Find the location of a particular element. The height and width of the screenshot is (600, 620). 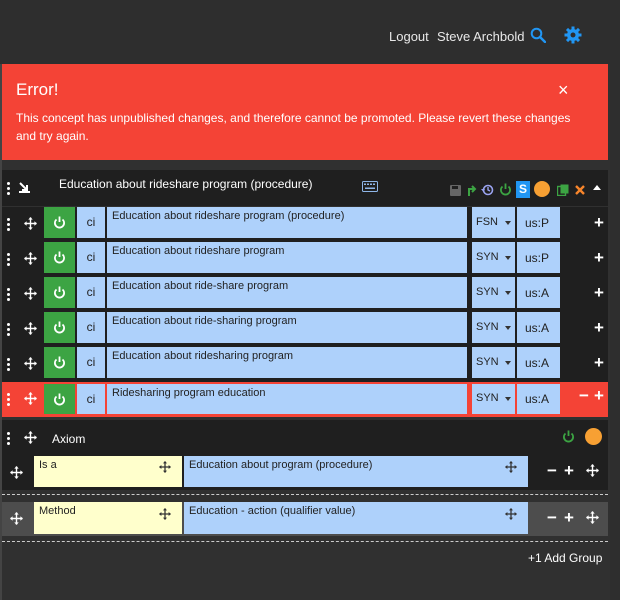

relationship-type-field: Is a is located at coordinates (108, 471).